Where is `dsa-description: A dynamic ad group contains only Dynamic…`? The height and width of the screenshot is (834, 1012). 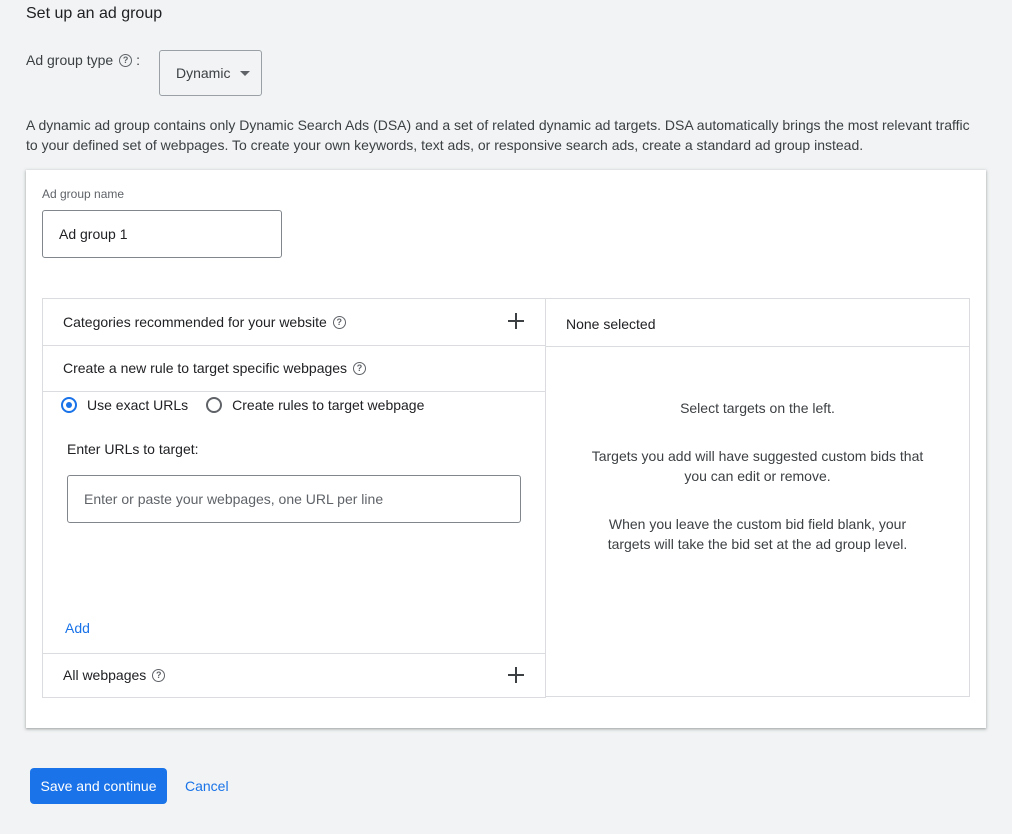 dsa-description: A dynamic ad group contains only Dynamic… is located at coordinates (498, 135).